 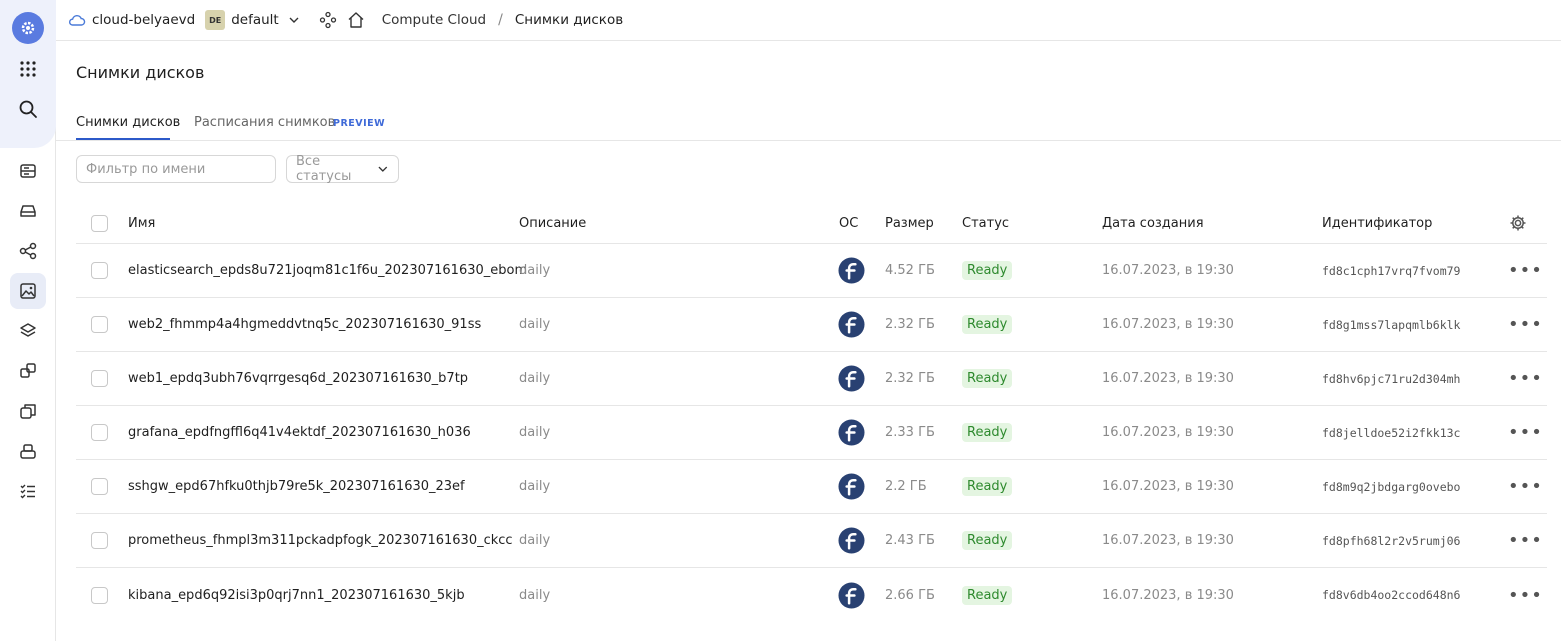 I want to click on nav-virtual-machines, so click(x=28, y=171).